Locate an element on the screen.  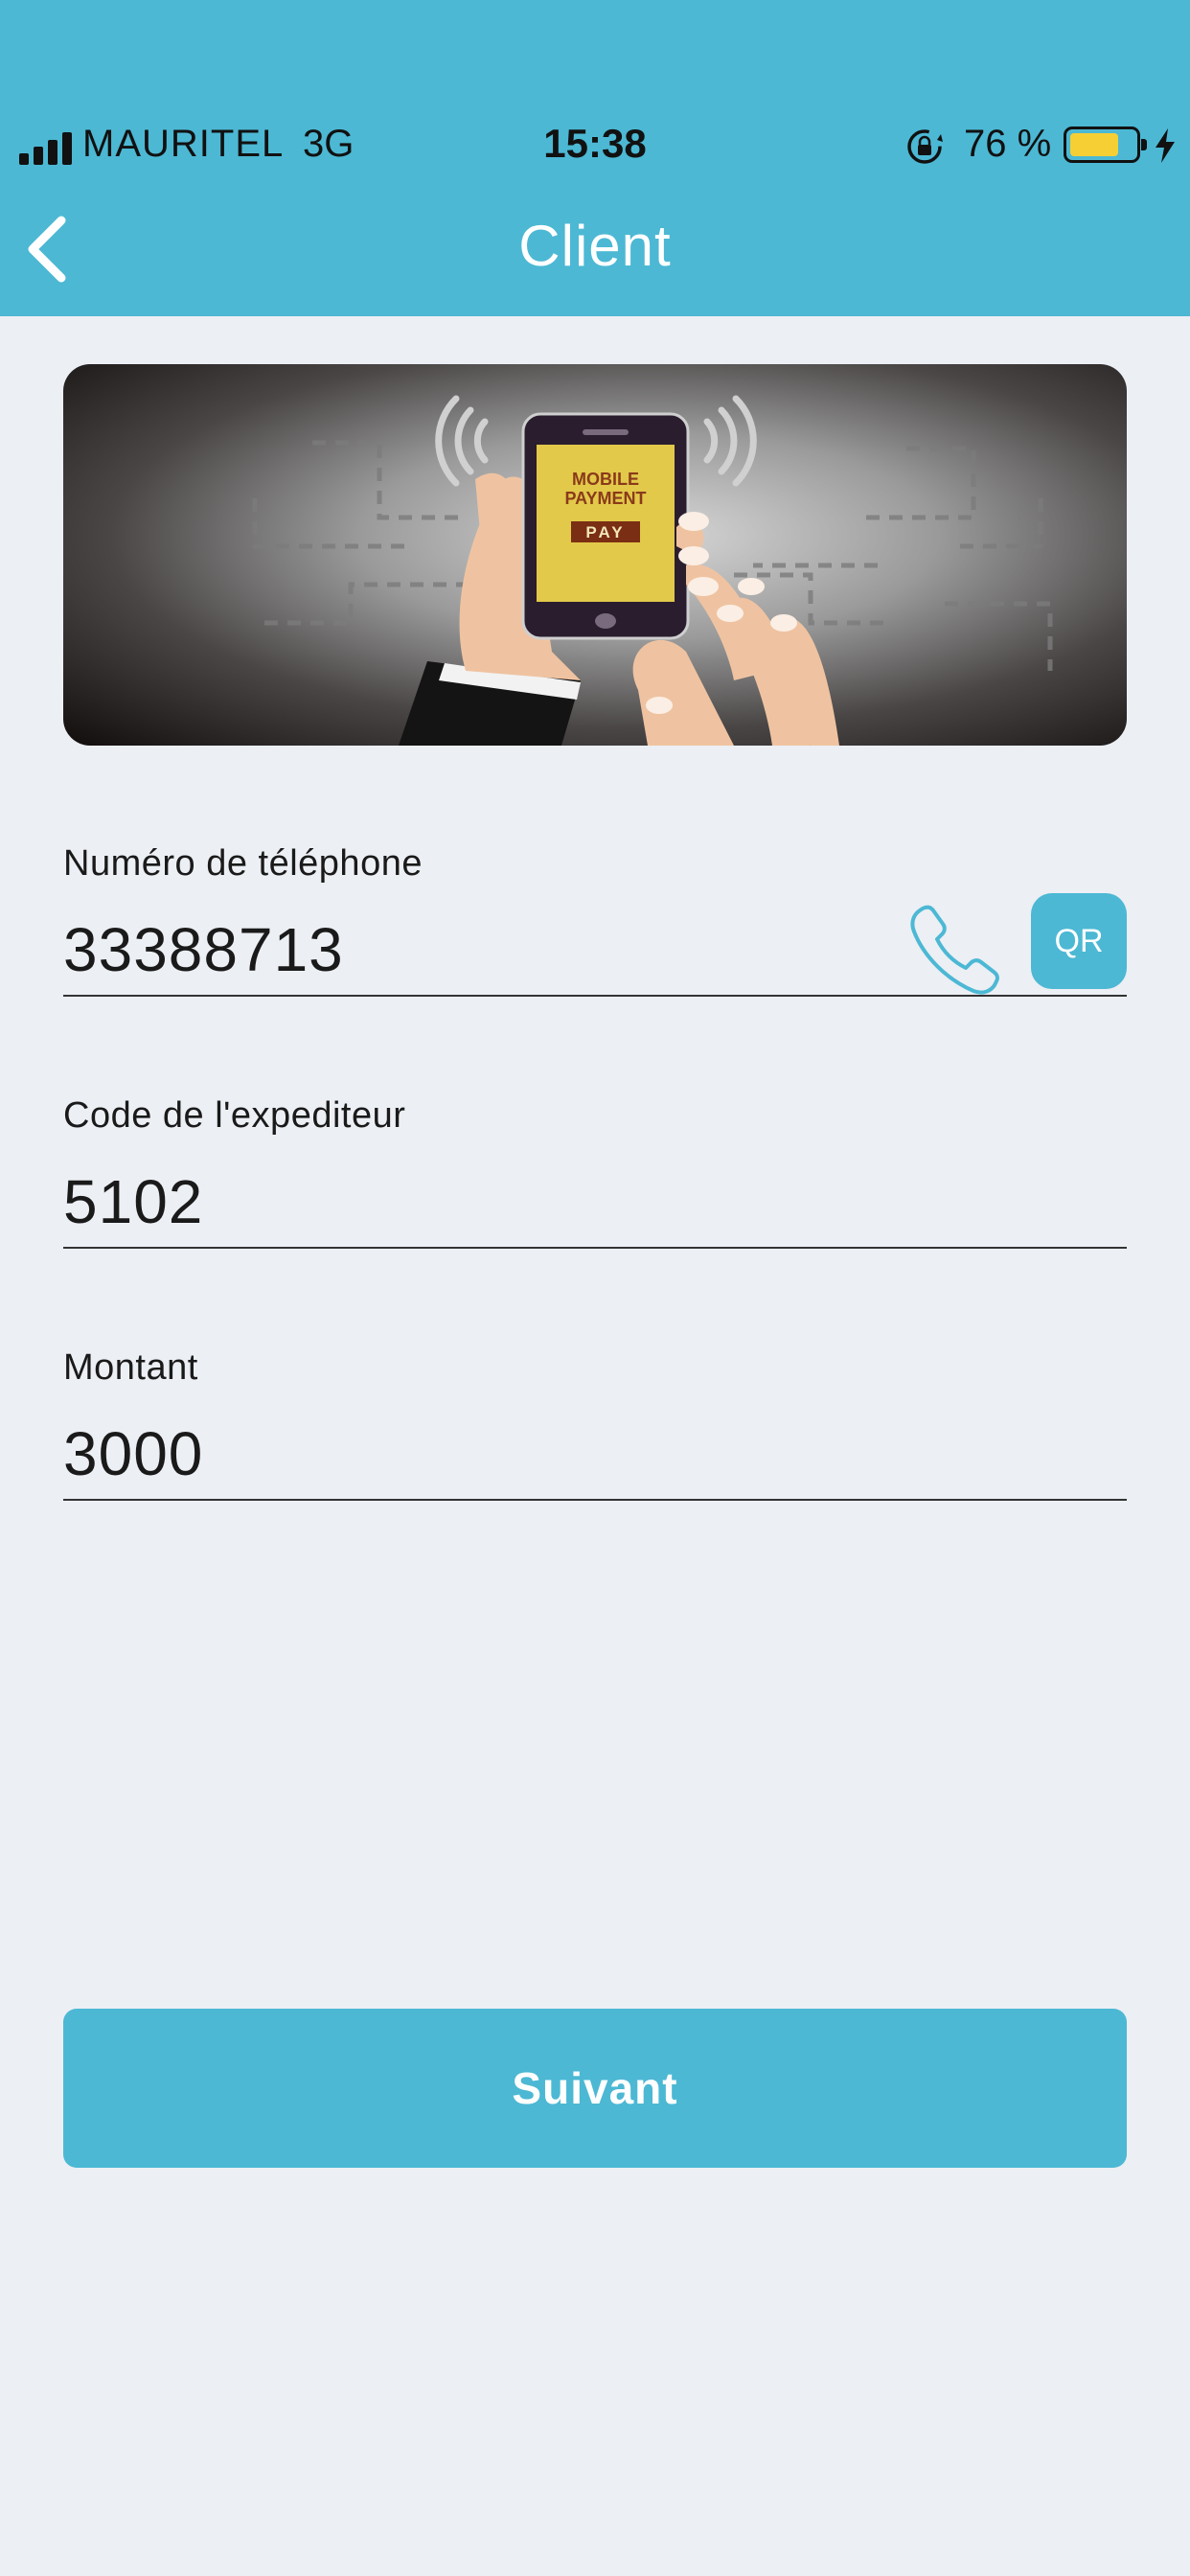
amount-field: Montant is located at coordinates (595, 1424).